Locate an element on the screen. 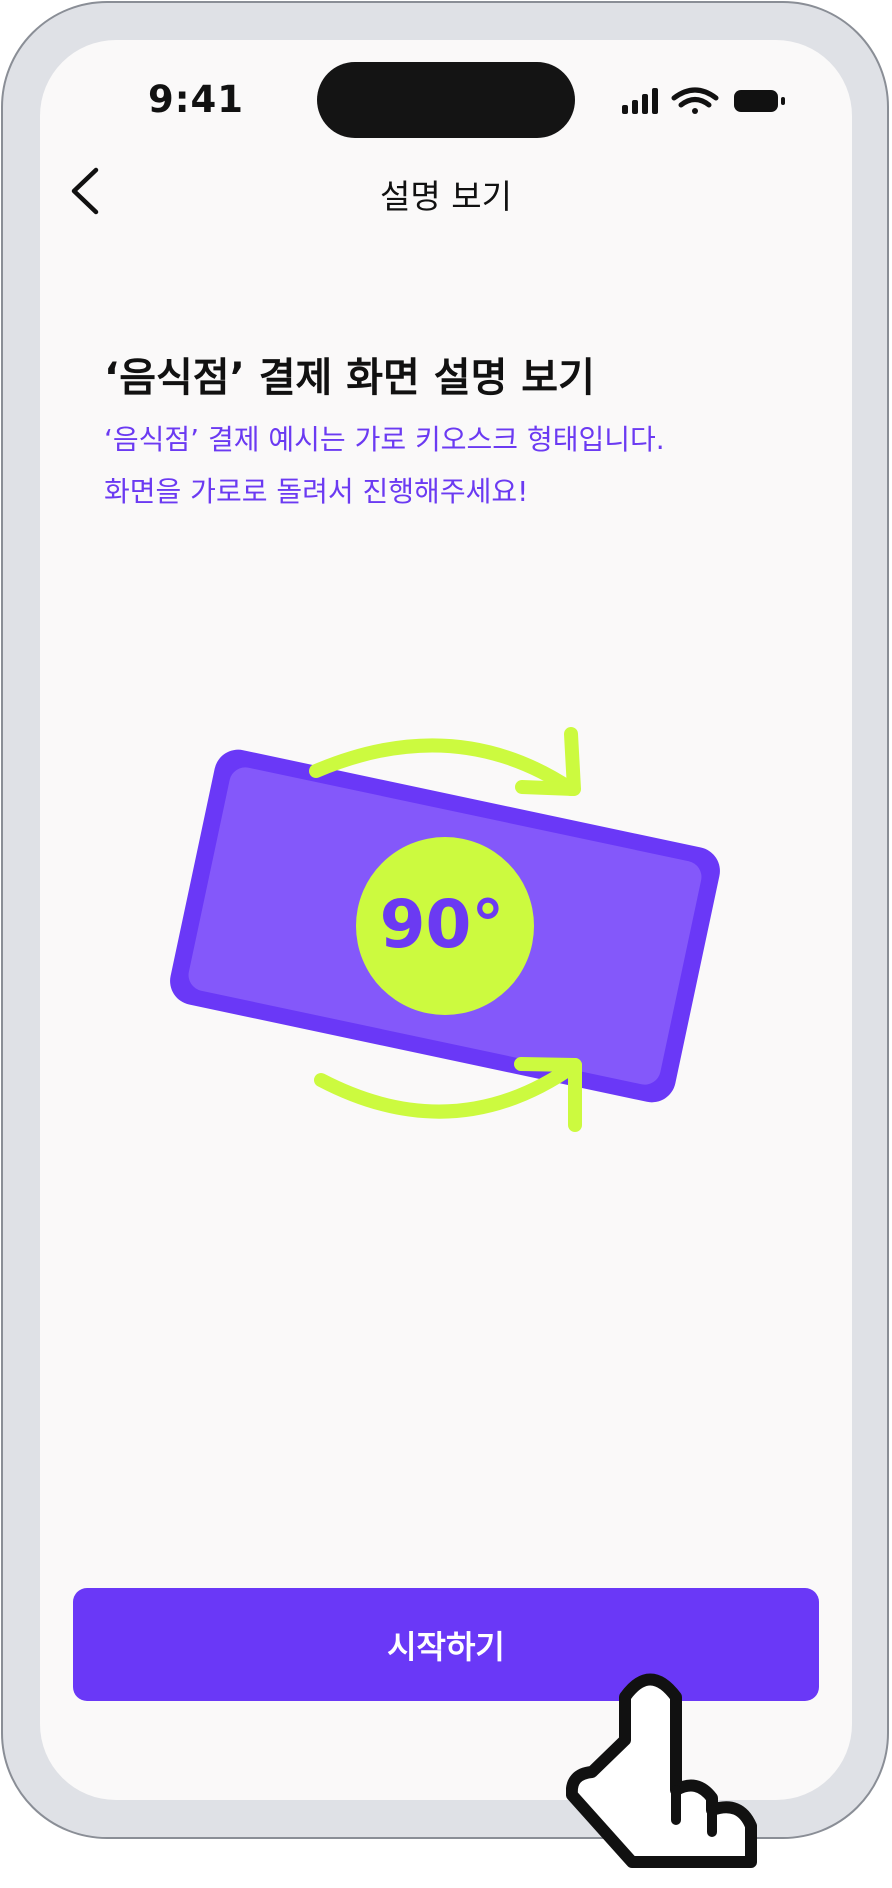 This screenshot has height=1888, width=892. signal-icon is located at coordinates (640, 101).